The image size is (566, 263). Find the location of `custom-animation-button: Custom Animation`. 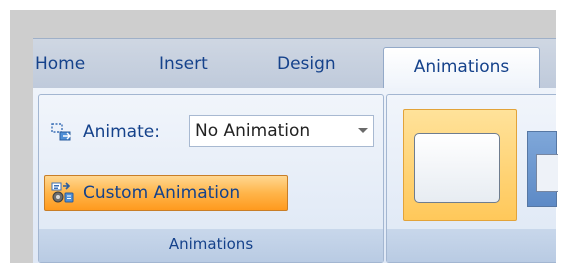

custom-animation-button: Custom Animation is located at coordinates (166, 193).